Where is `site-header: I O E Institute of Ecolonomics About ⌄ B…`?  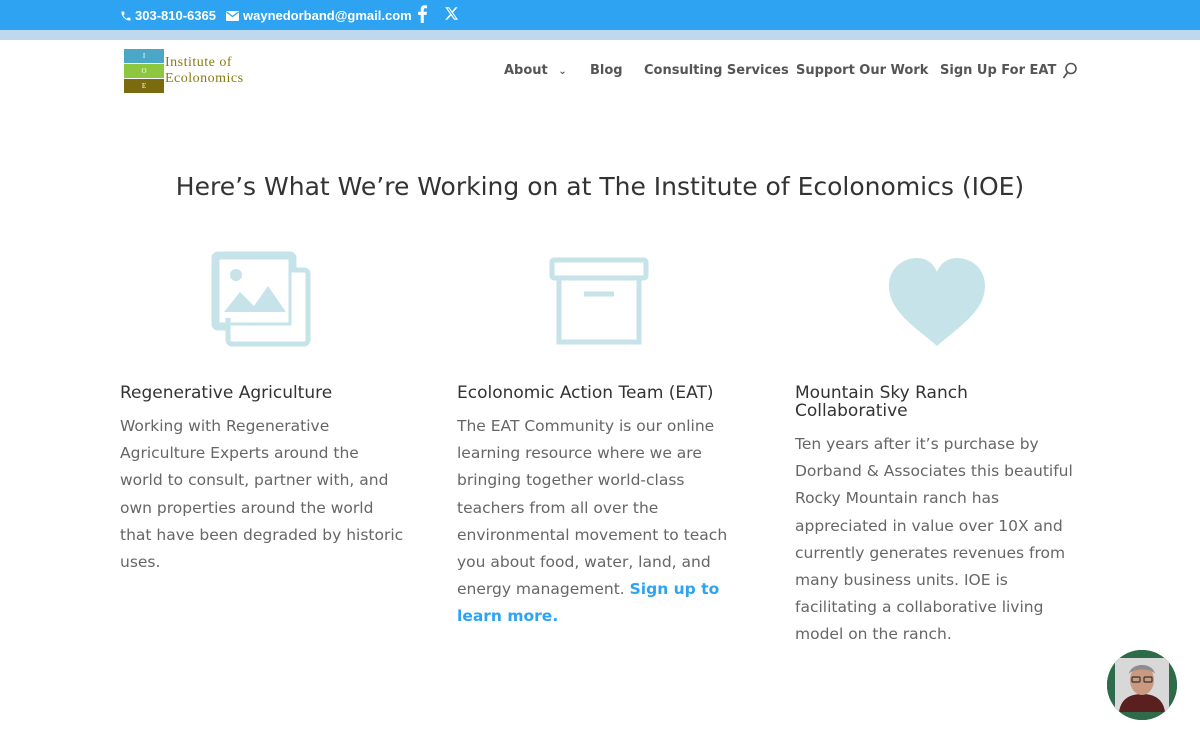 site-header: I O E Institute of Ecolonomics About ⌄ B… is located at coordinates (600, 71).